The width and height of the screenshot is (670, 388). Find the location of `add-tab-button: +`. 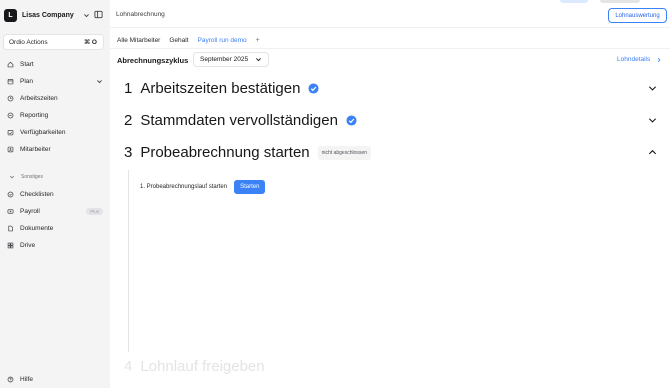

add-tab-button: + is located at coordinates (258, 40).